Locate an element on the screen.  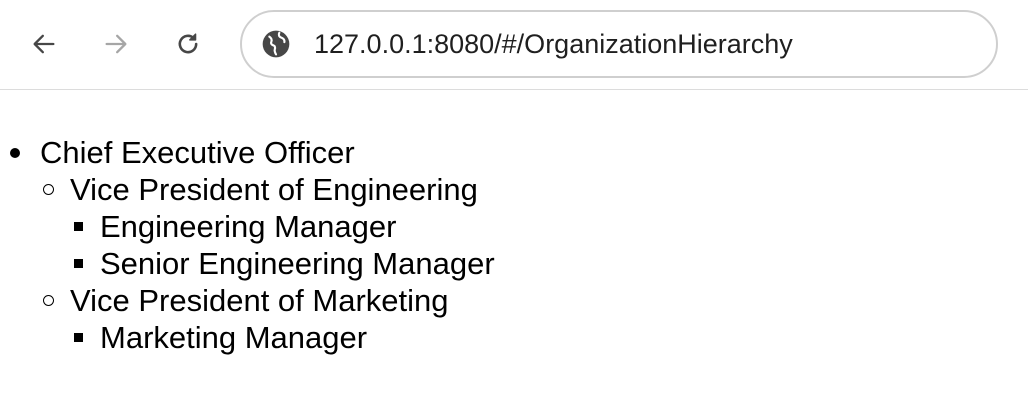
reload-icon is located at coordinates (188, 43).